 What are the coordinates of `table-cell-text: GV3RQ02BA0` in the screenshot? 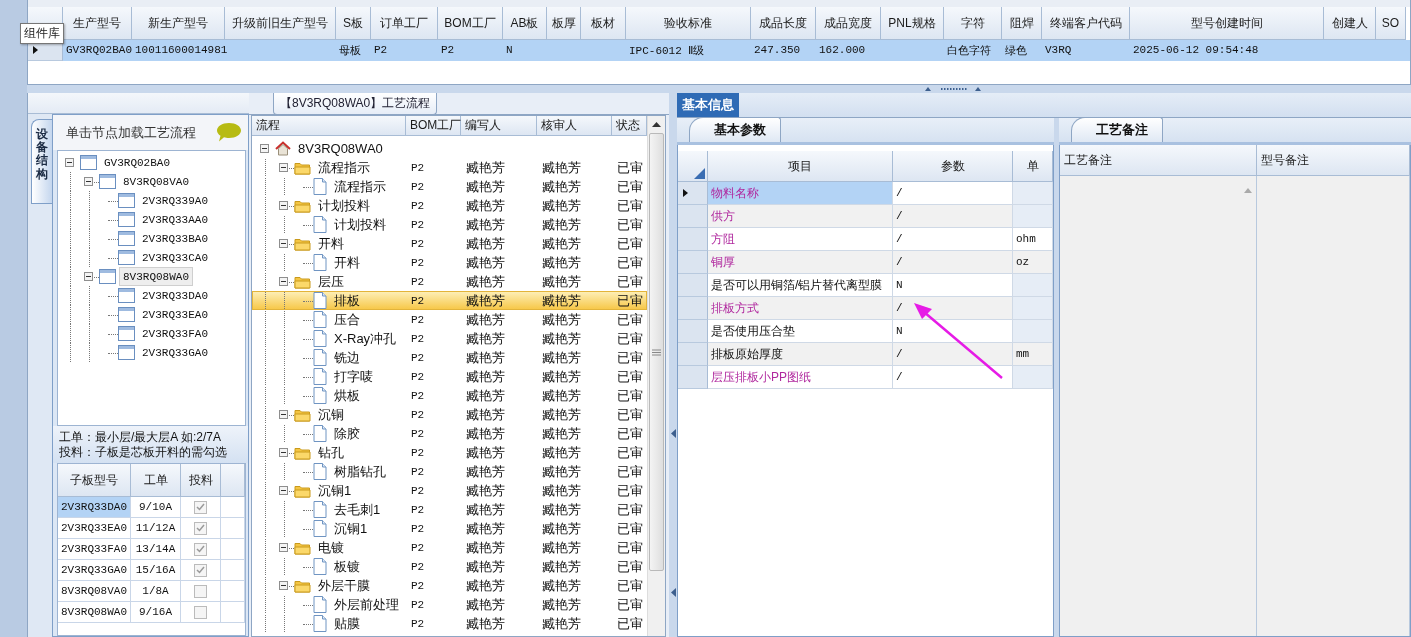 It's located at (98, 50).